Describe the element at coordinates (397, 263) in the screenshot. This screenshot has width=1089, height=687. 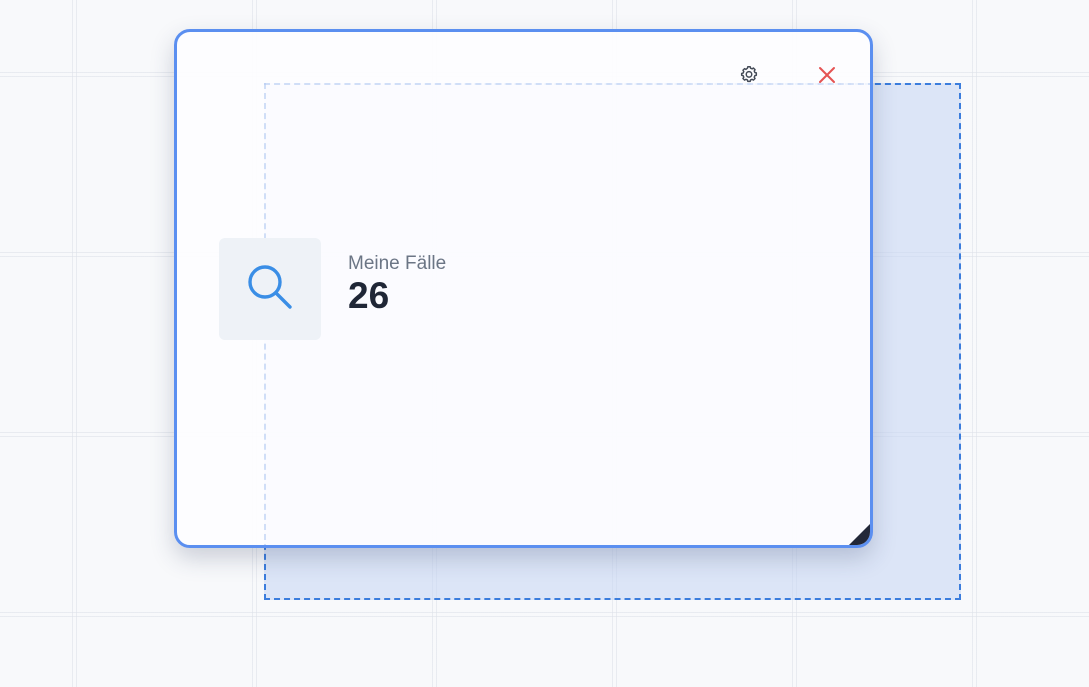
I see `stat-label: Meine Fälle` at that location.